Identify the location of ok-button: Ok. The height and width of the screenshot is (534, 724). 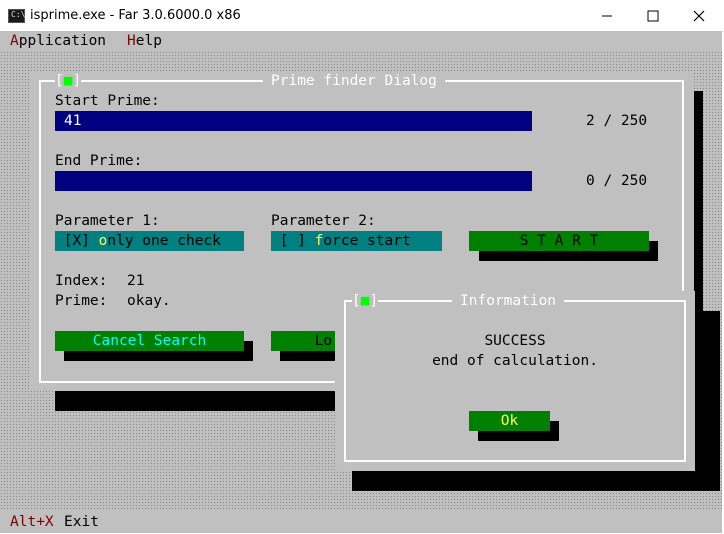
(509, 421).